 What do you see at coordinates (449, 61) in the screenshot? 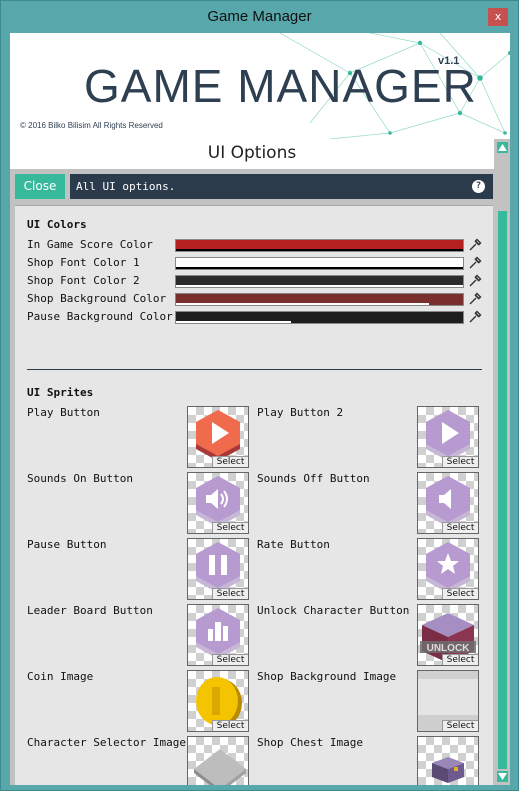
I see `version-label: v1.1` at bounding box center [449, 61].